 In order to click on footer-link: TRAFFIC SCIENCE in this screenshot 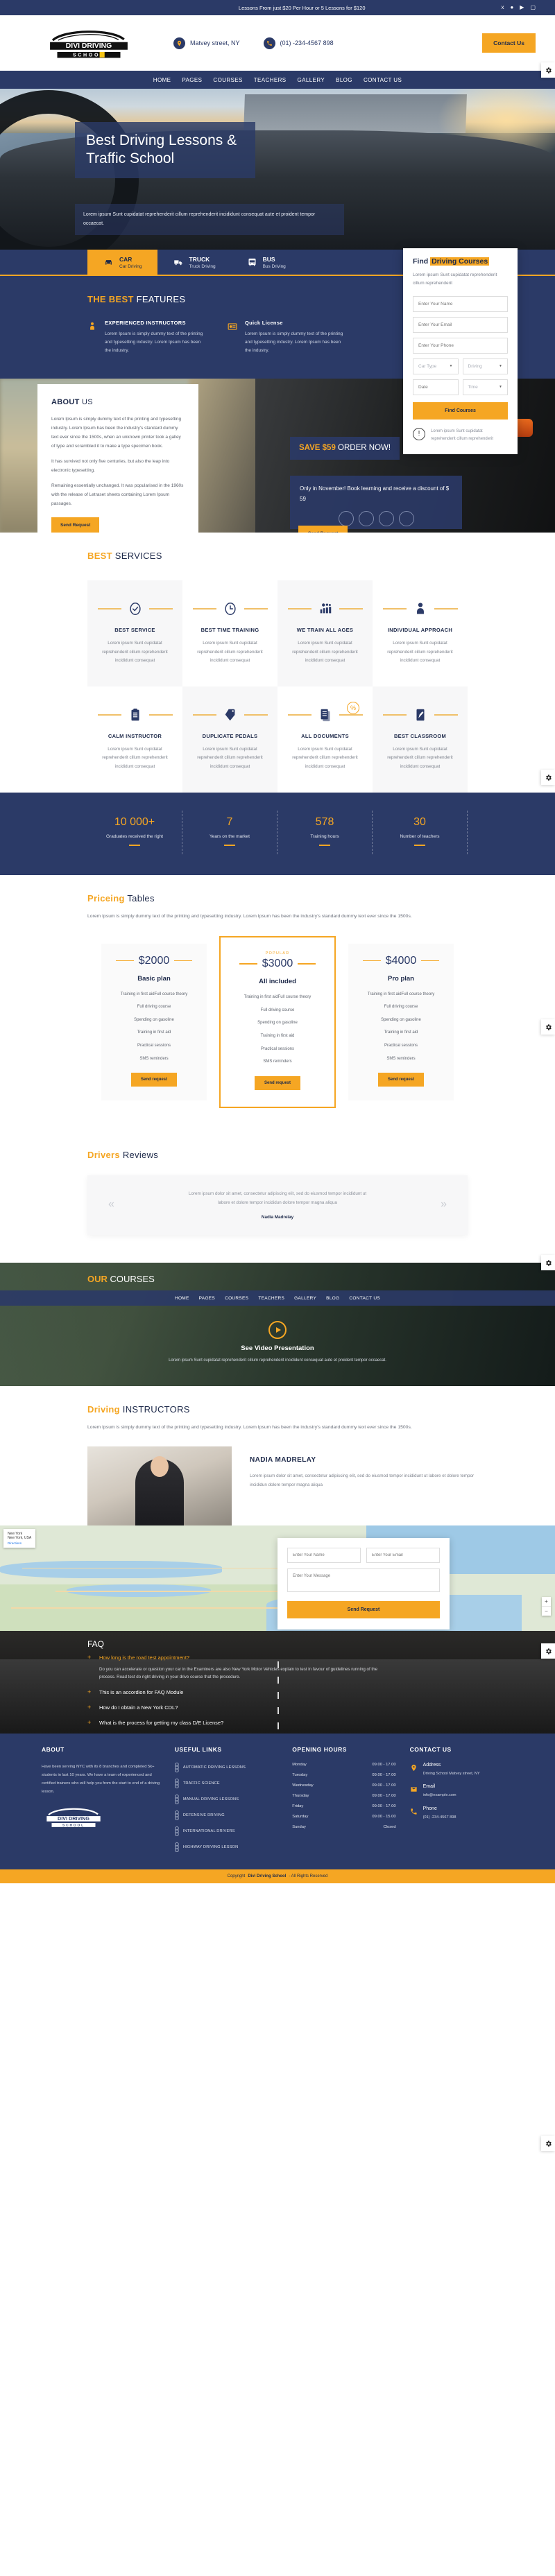, I will do `click(226, 1783)`.